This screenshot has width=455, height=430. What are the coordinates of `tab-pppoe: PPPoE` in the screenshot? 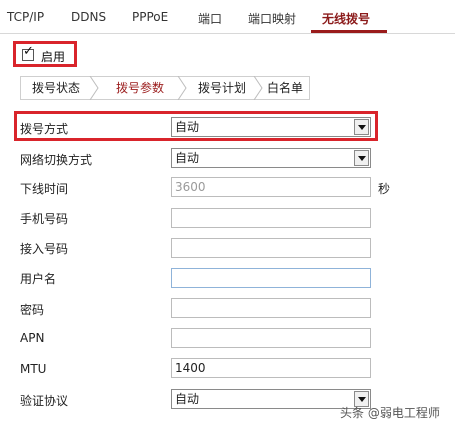 It's located at (150, 17).